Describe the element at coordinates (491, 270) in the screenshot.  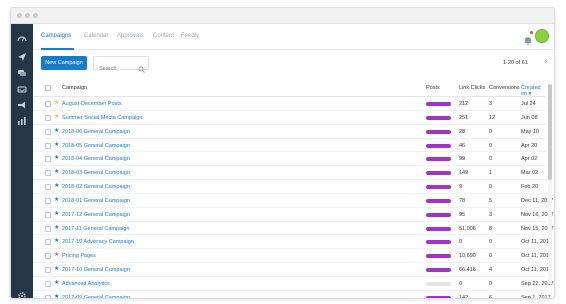
I see `conversions-value: 4` at that location.